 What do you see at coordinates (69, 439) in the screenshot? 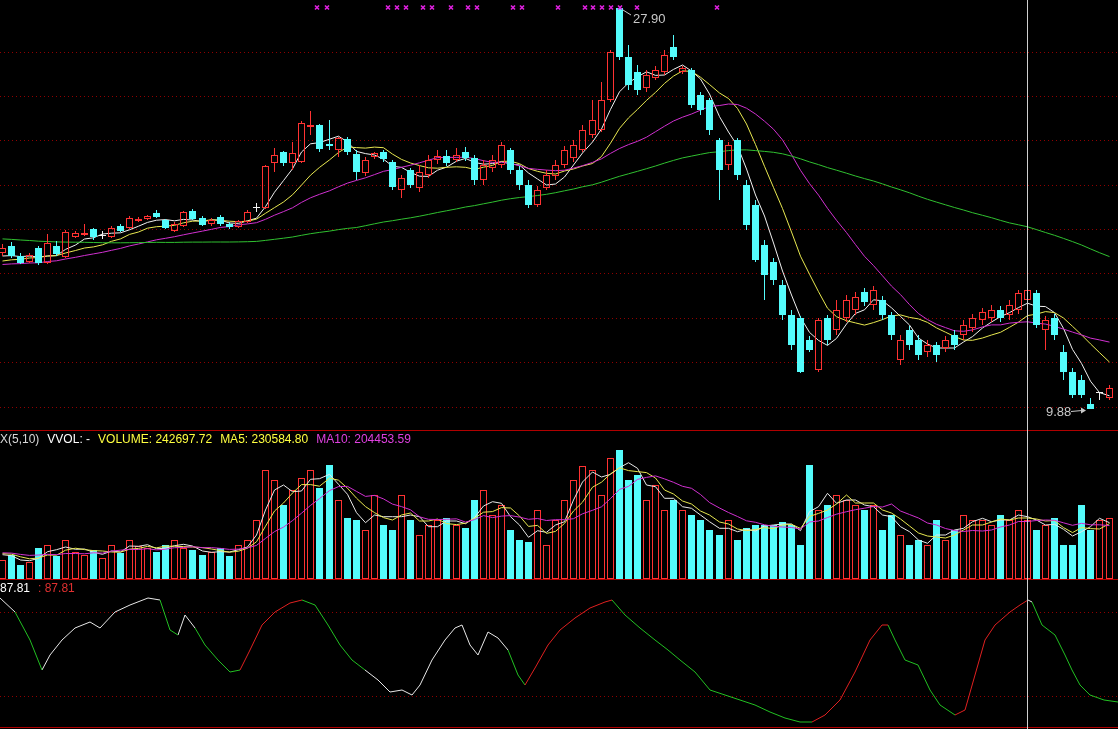
I see `legend-value: VVOL: -` at bounding box center [69, 439].